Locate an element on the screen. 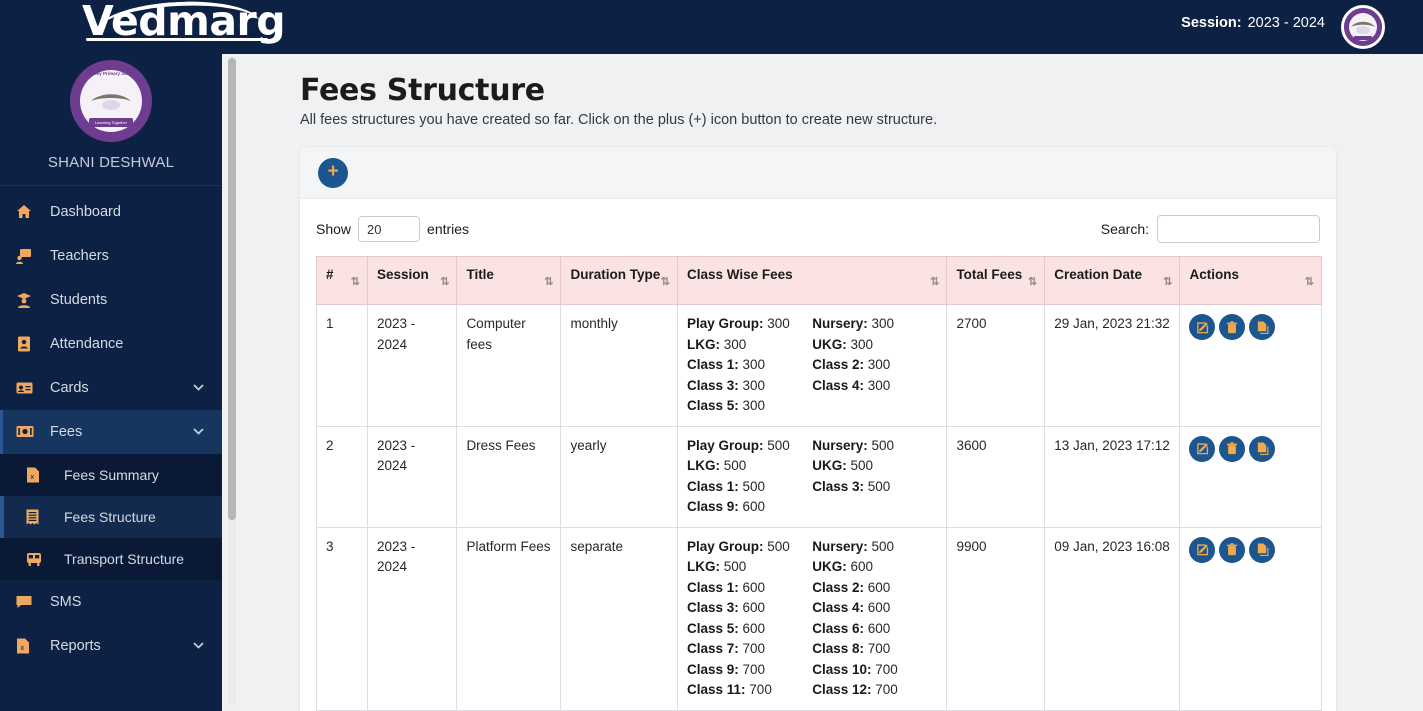 The width and height of the screenshot is (1423, 711). sidebar-item-label: Cards is located at coordinates (69, 388).